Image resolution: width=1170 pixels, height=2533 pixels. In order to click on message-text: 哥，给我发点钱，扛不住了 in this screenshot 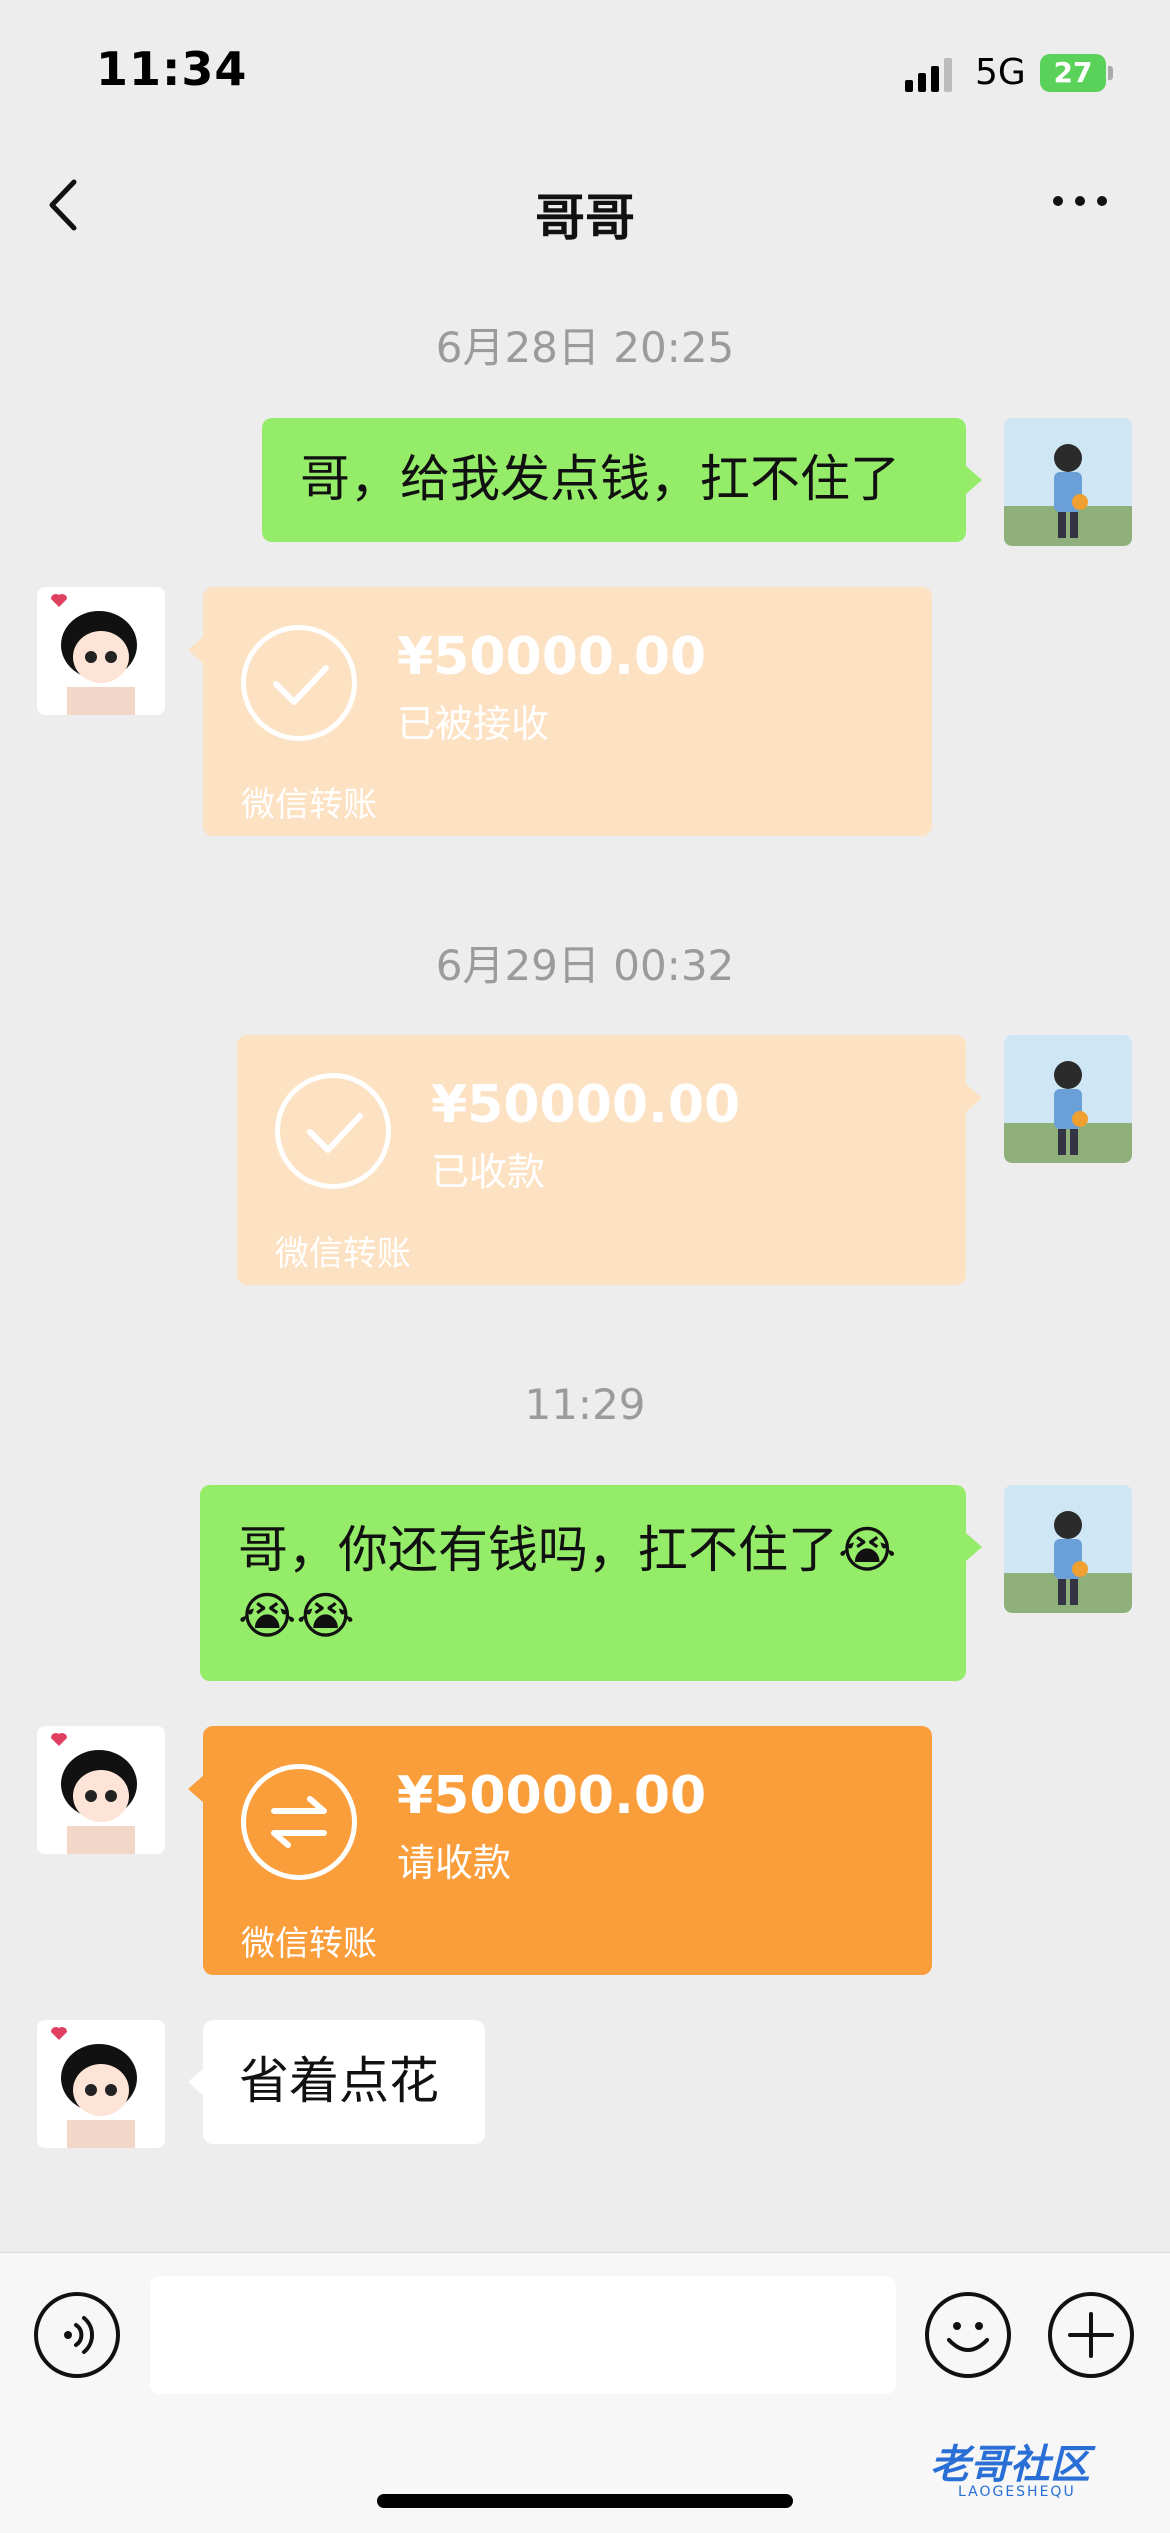, I will do `click(600, 479)`.